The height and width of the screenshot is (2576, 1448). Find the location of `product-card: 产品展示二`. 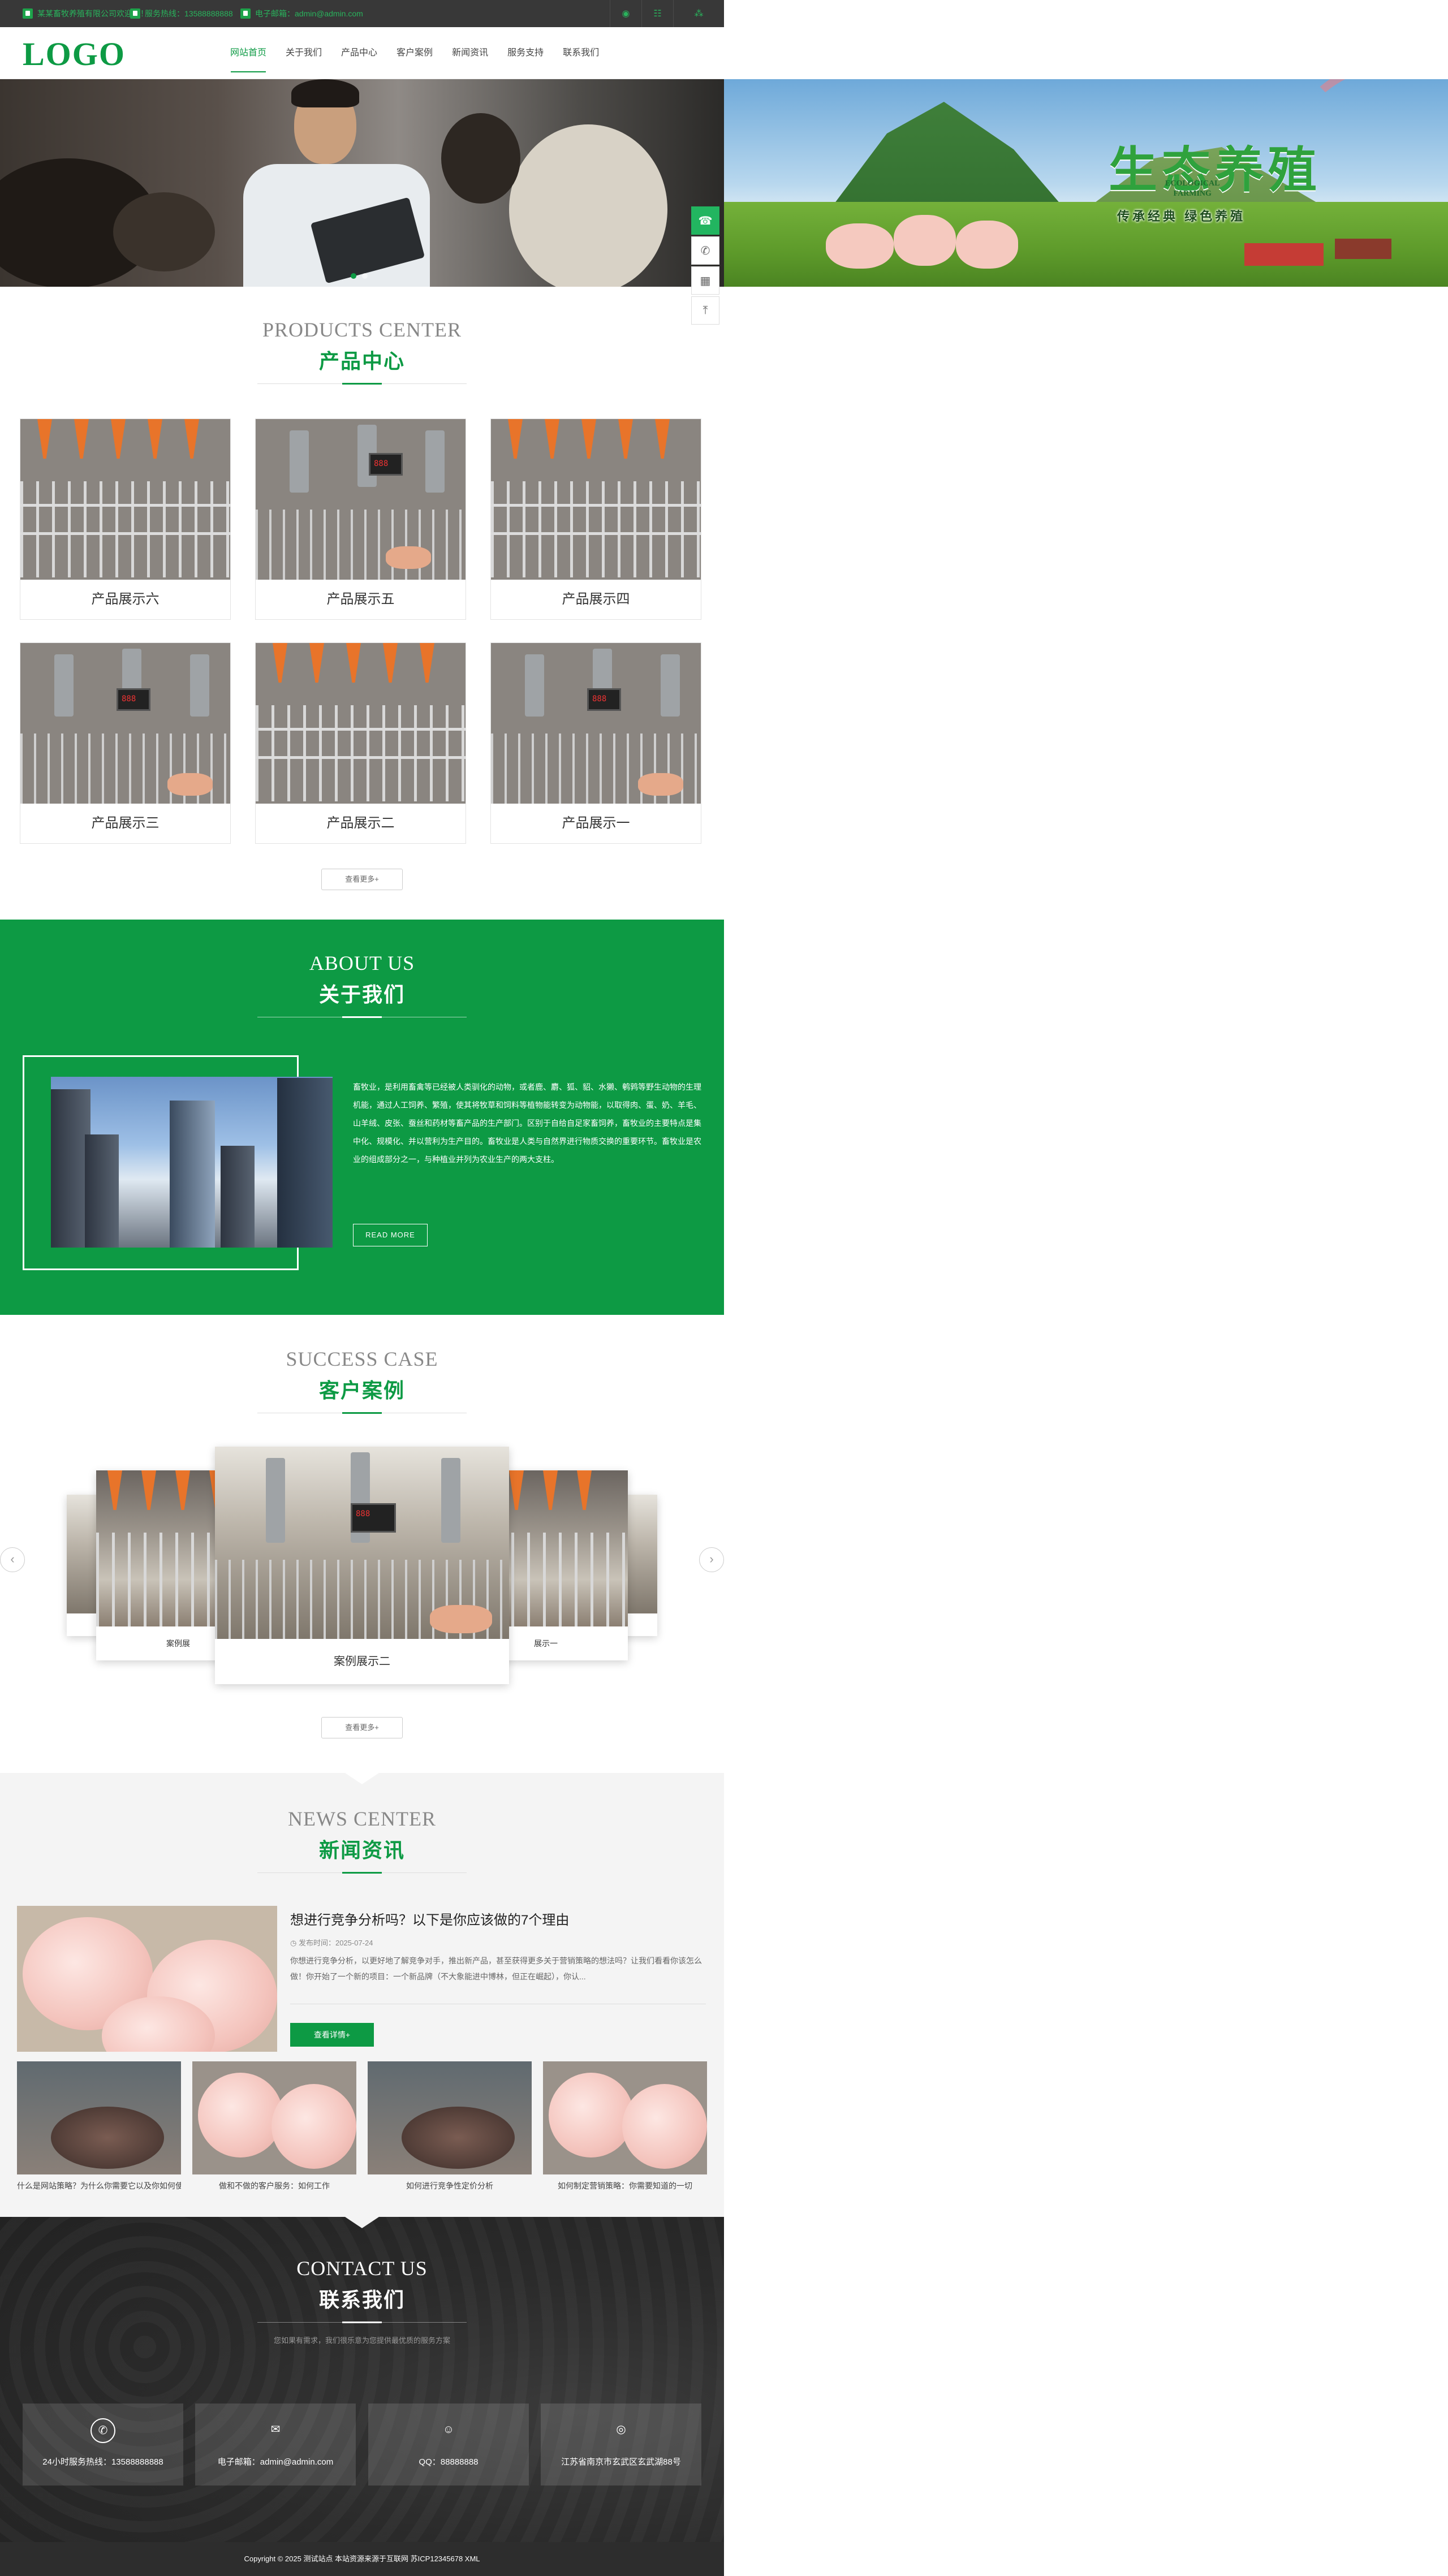

product-card: 产品展示二 is located at coordinates (360, 743).